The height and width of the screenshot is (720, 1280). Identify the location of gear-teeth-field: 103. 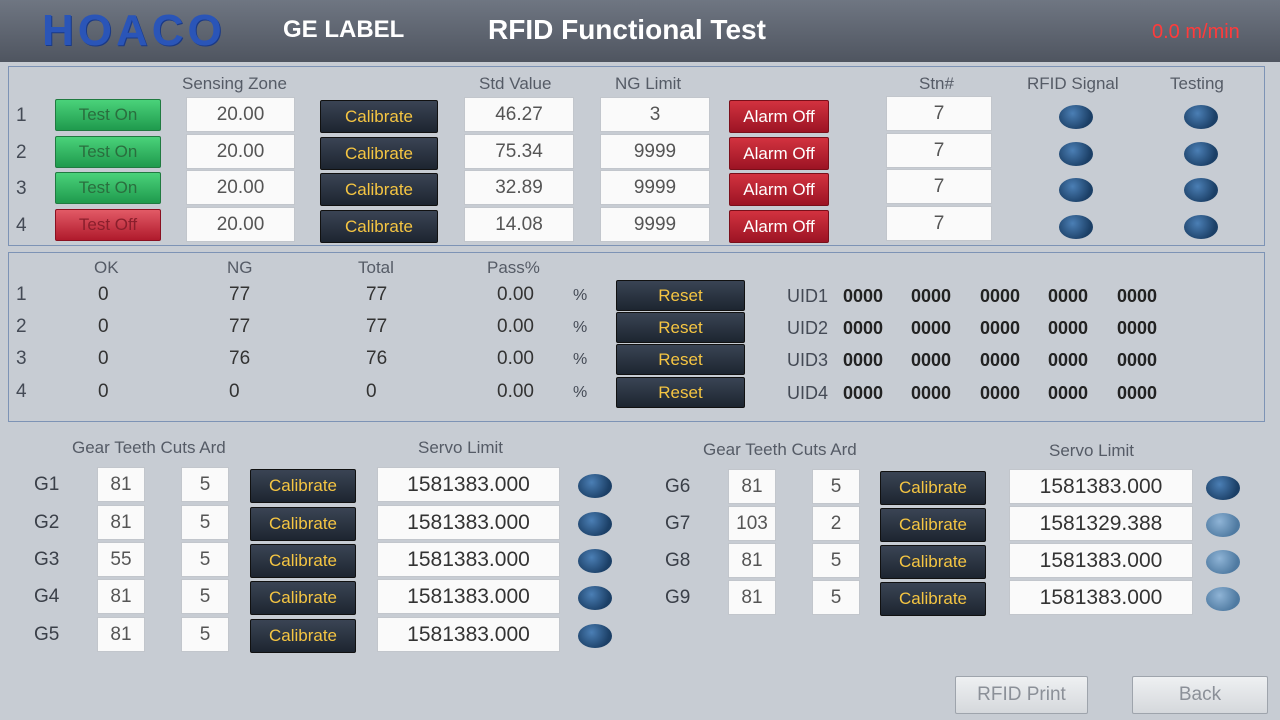
(752, 523).